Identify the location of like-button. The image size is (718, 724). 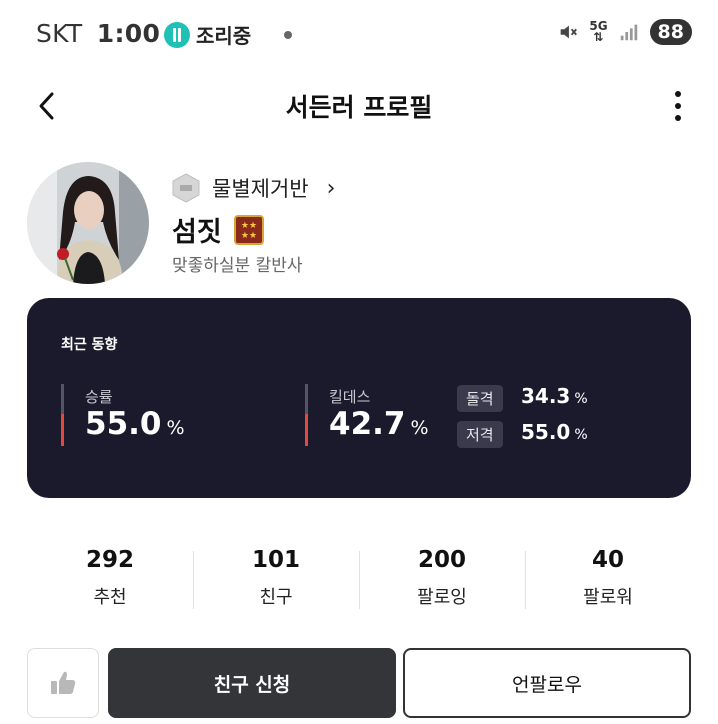
(63, 683).